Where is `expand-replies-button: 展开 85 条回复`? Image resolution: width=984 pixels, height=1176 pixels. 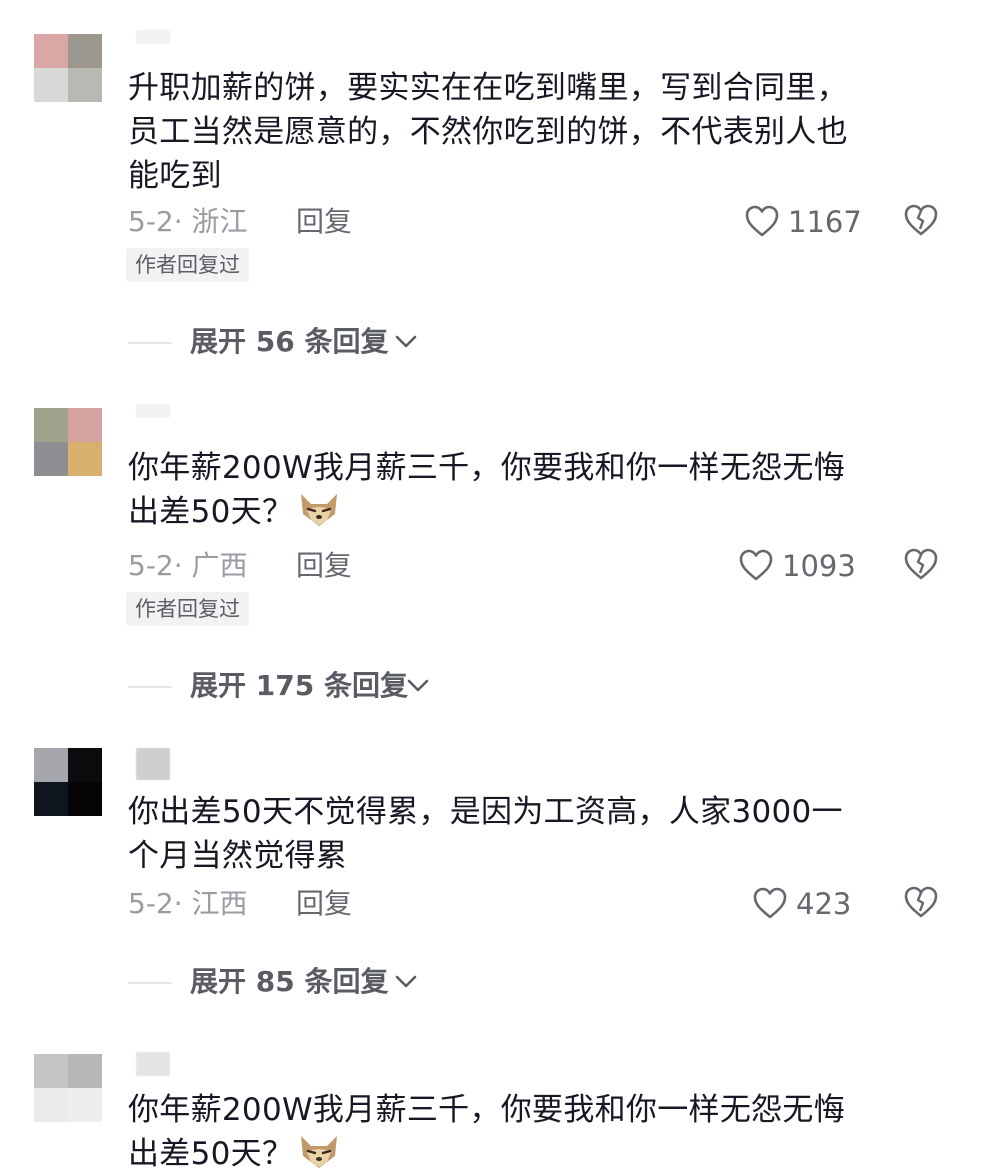
expand-replies-button: 展开 85 条回复 is located at coordinates (278, 982).